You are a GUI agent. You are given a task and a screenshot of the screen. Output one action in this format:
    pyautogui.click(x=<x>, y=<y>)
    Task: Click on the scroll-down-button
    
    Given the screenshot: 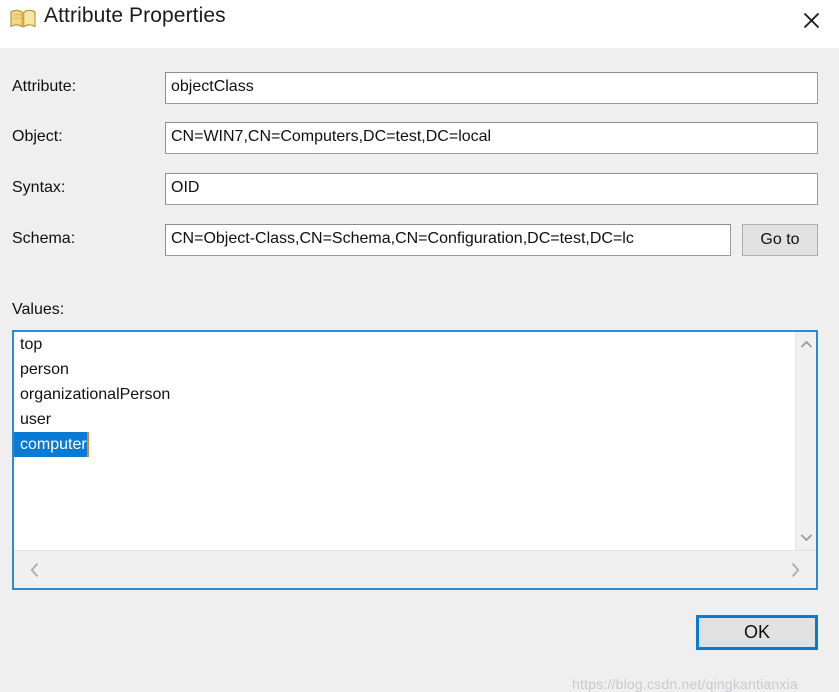 What is the action you would take?
    pyautogui.click(x=806, y=537)
    